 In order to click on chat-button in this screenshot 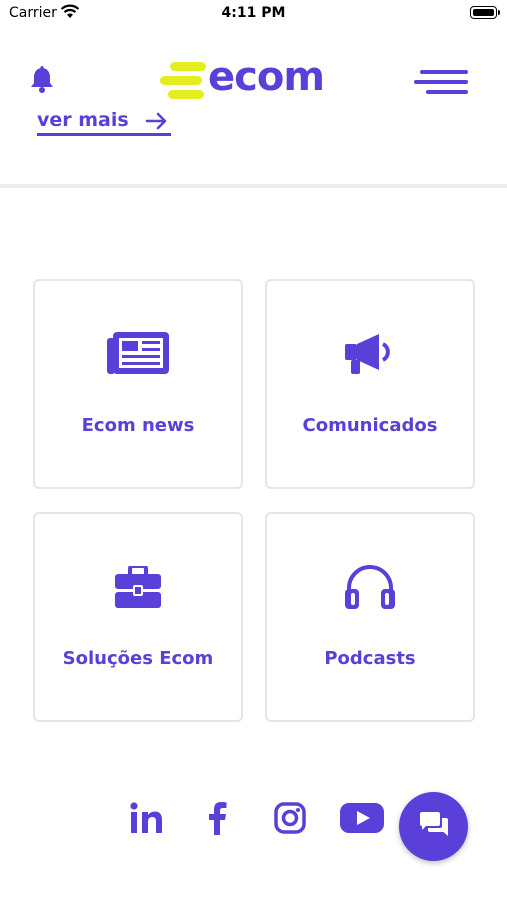, I will do `click(433, 826)`.